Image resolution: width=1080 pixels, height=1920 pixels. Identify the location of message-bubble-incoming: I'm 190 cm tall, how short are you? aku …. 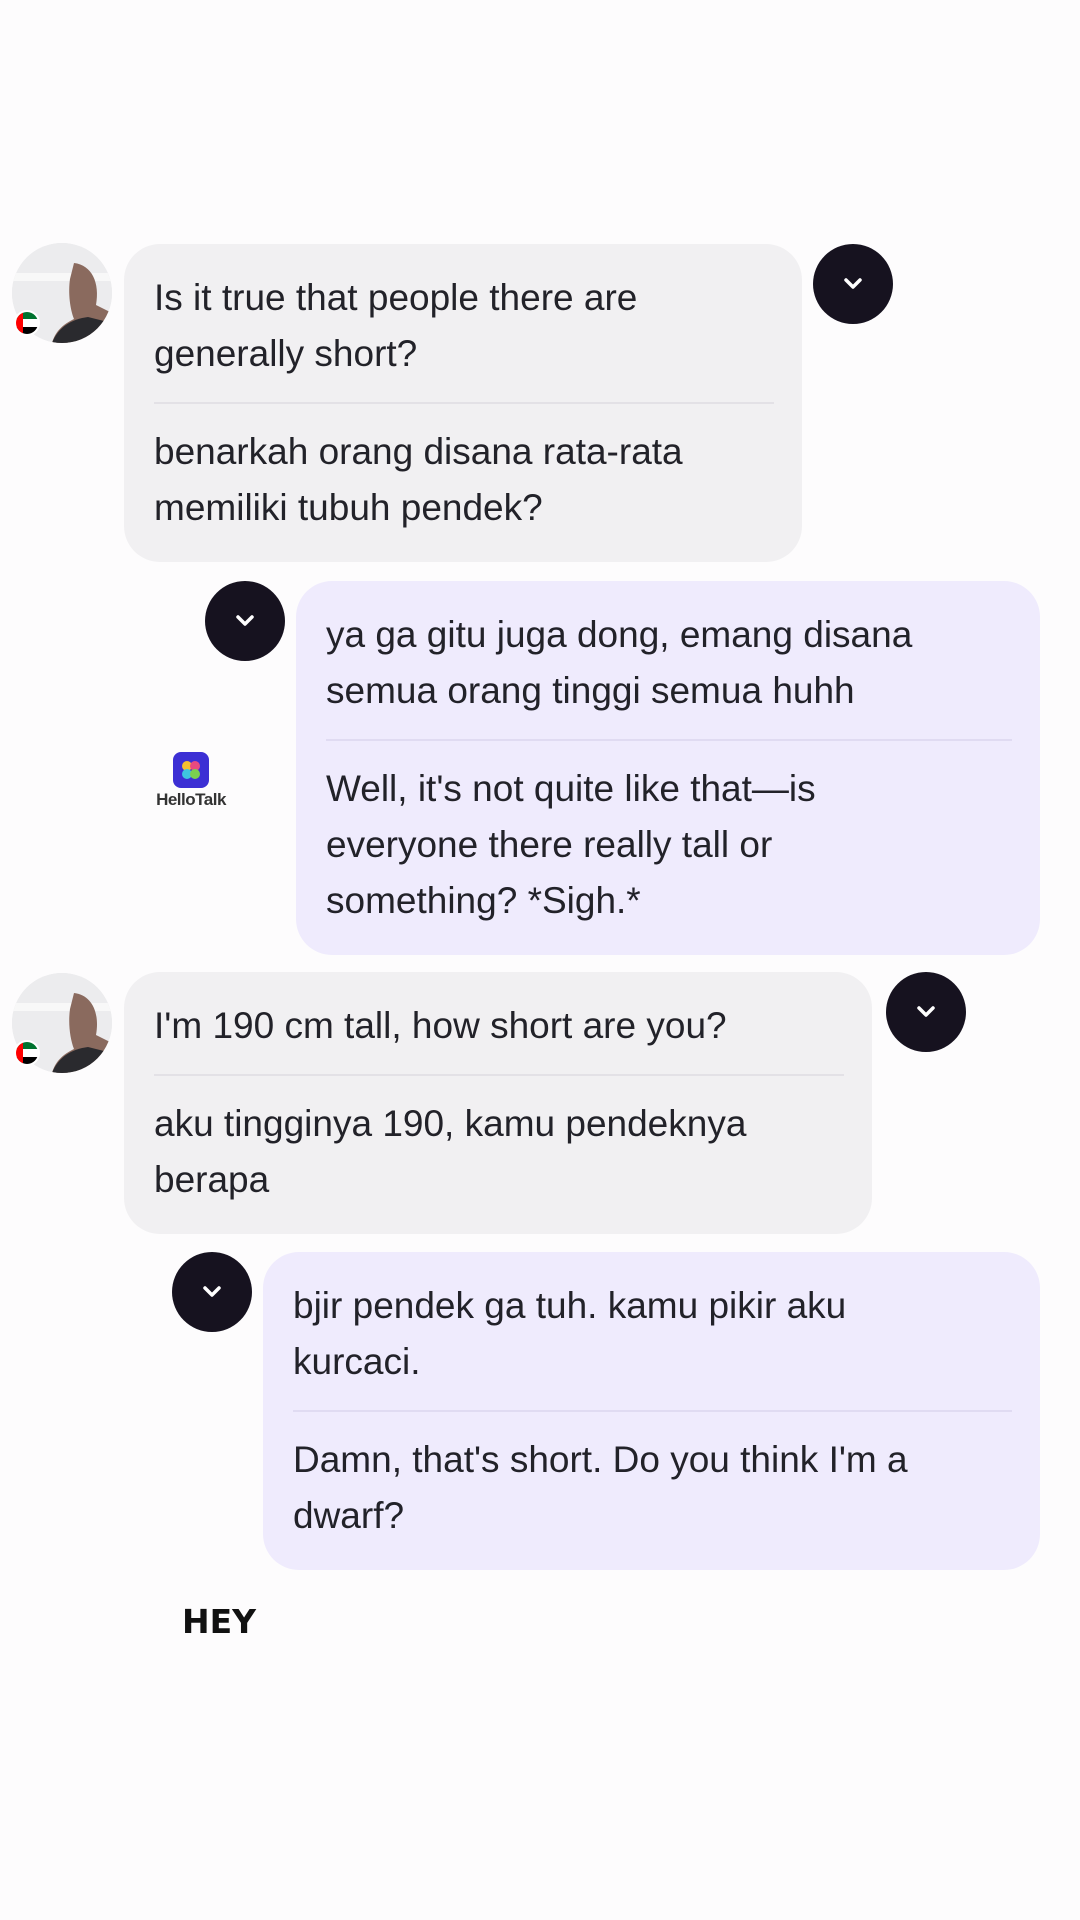
(498, 1103).